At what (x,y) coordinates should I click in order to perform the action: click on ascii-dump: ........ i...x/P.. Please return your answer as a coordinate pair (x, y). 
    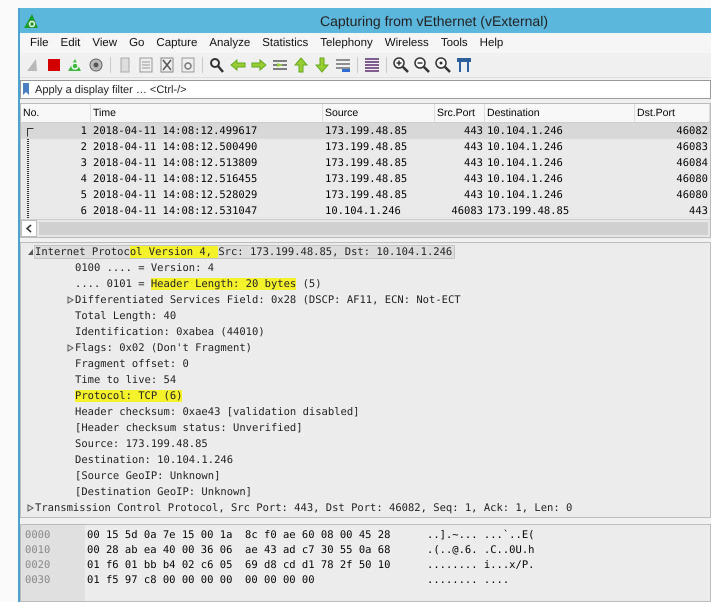
    Looking at the image, I should click on (480, 564).